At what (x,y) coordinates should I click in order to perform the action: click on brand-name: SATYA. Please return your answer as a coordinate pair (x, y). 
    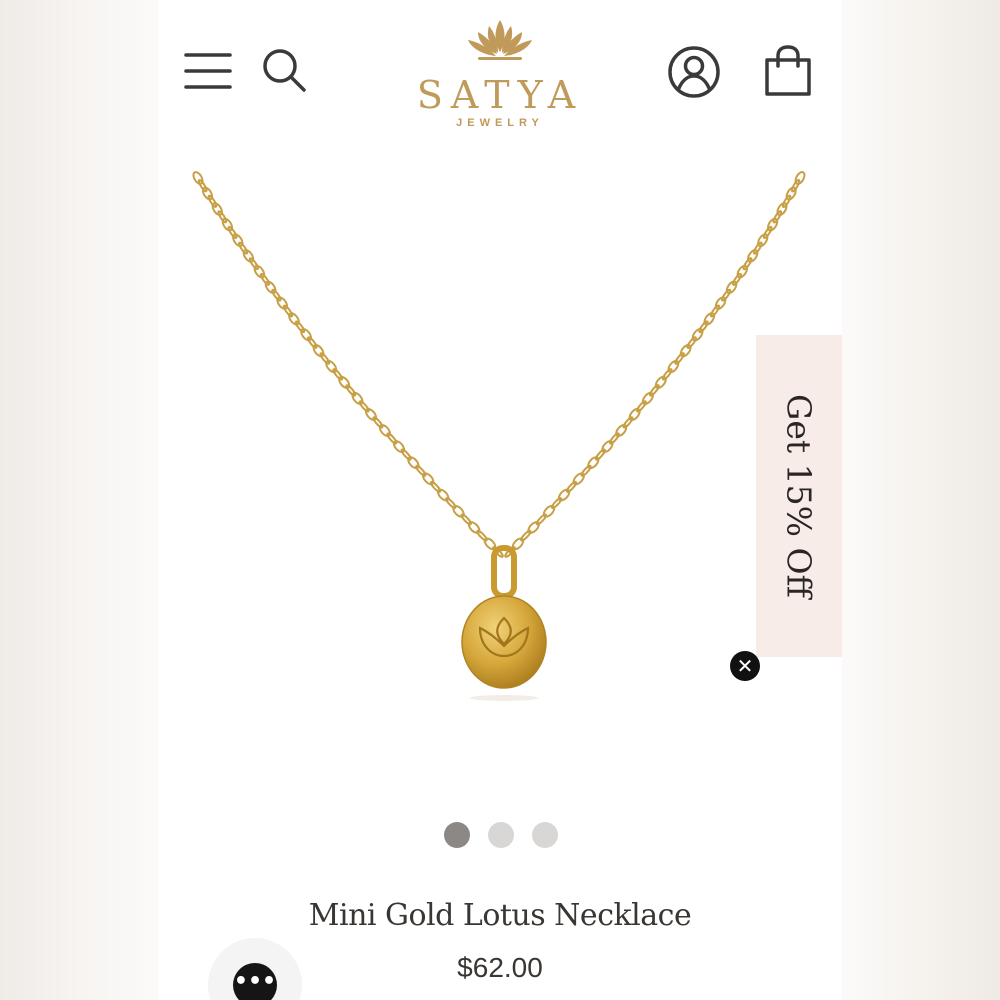
    Looking at the image, I should click on (500, 95).